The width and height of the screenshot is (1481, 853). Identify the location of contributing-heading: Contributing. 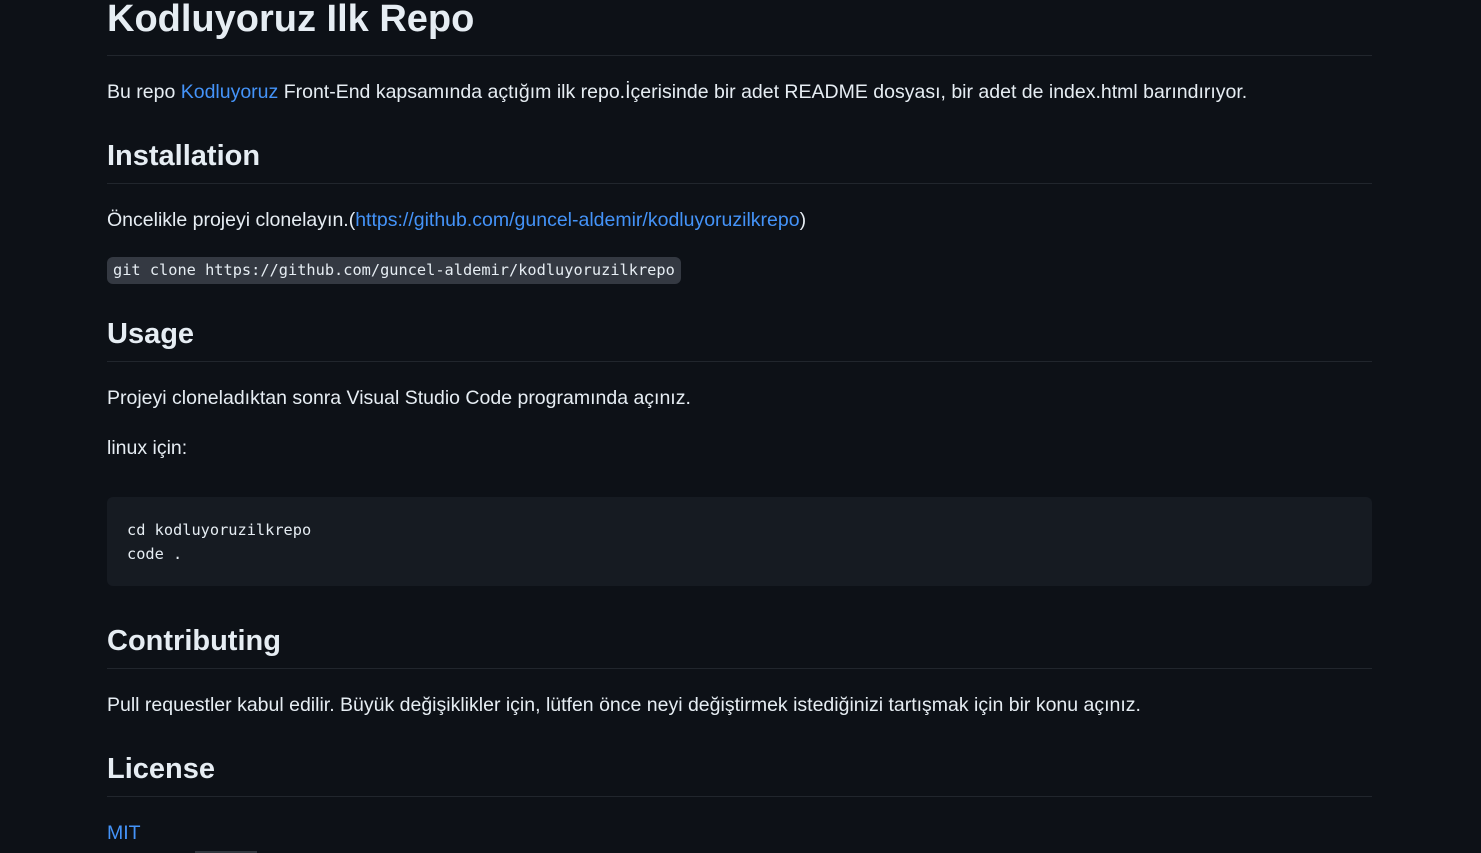
(194, 641).